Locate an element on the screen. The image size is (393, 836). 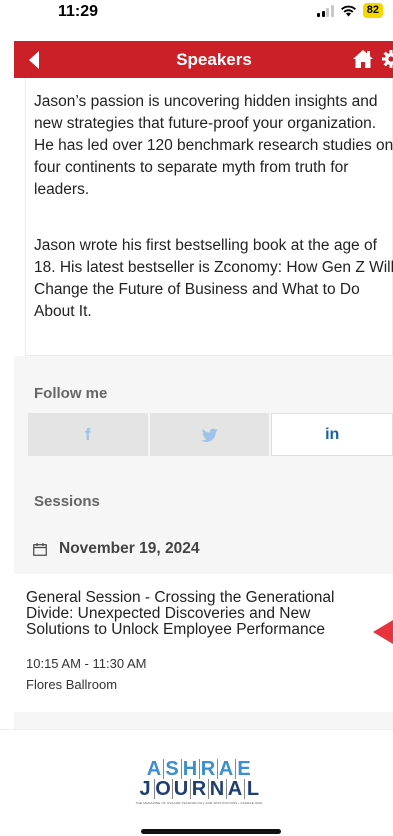
status-icons: 82 is located at coordinates (350, 10).